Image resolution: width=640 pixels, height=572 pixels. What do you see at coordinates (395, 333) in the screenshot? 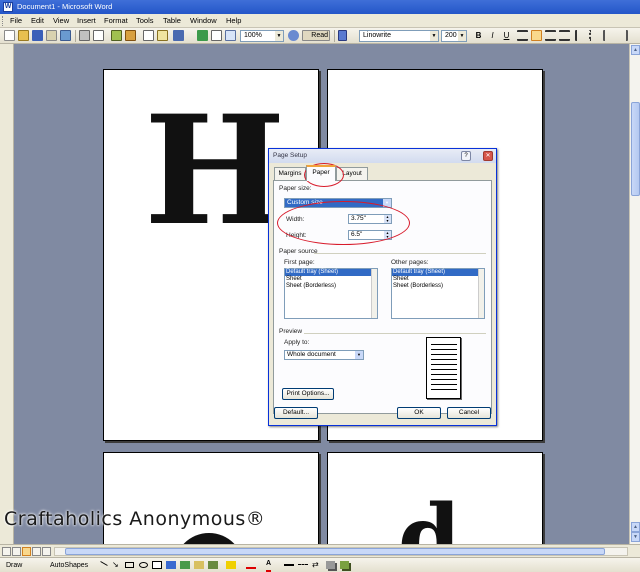
I see `divider` at bounding box center [395, 333].